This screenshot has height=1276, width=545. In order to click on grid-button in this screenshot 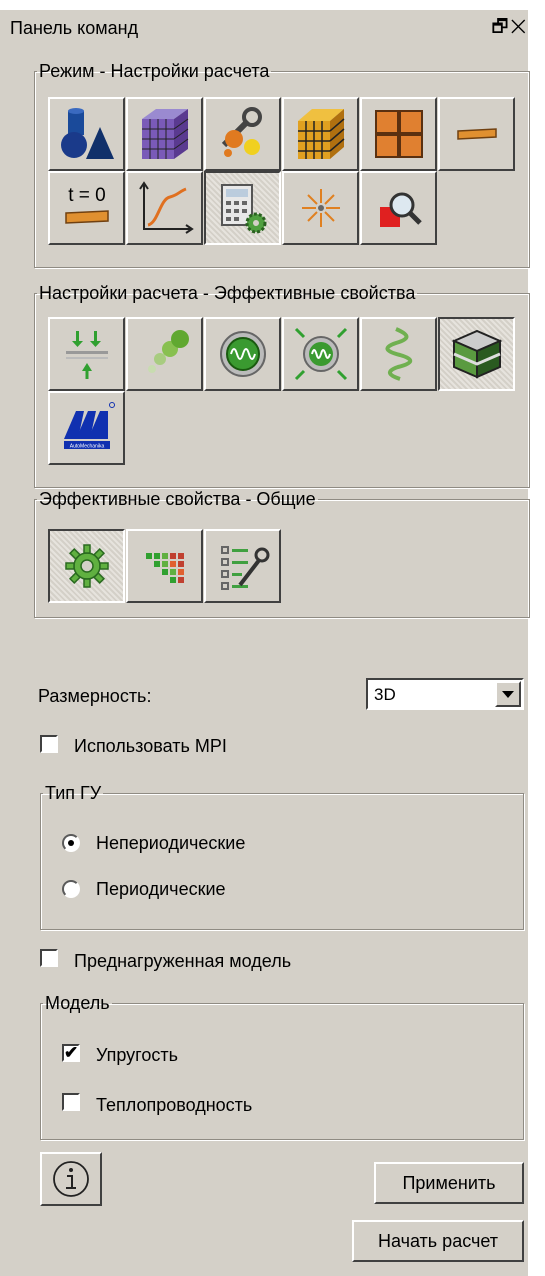, I will do `click(398, 134)`.